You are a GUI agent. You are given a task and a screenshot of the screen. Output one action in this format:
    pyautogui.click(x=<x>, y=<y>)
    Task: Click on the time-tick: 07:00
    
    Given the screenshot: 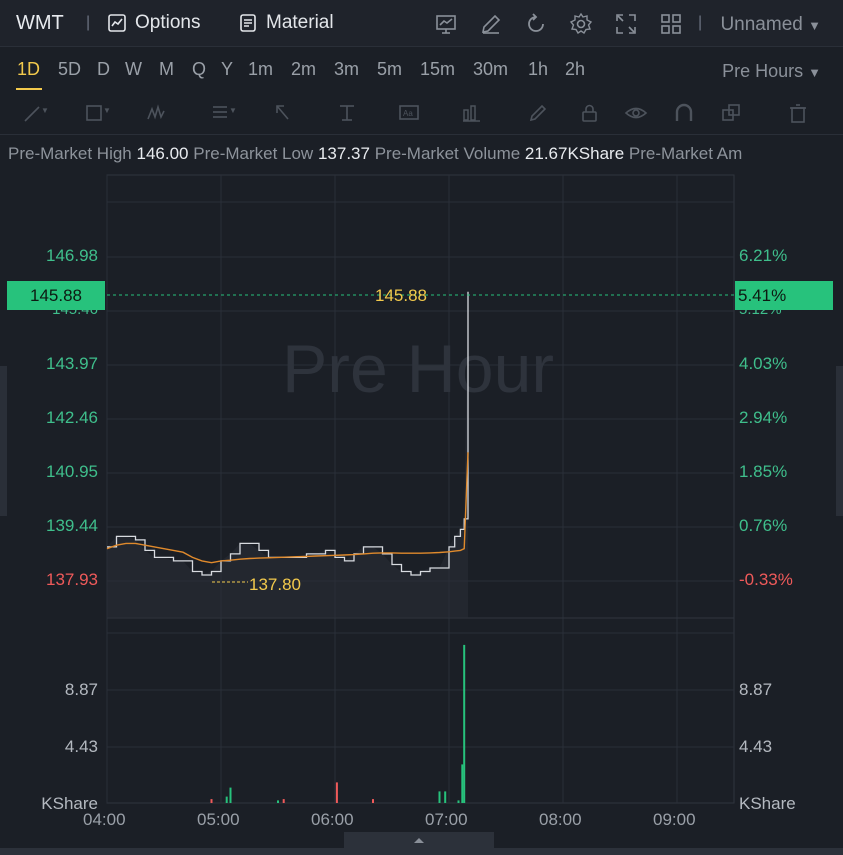 What is the action you would take?
    pyautogui.click(x=446, y=819)
    